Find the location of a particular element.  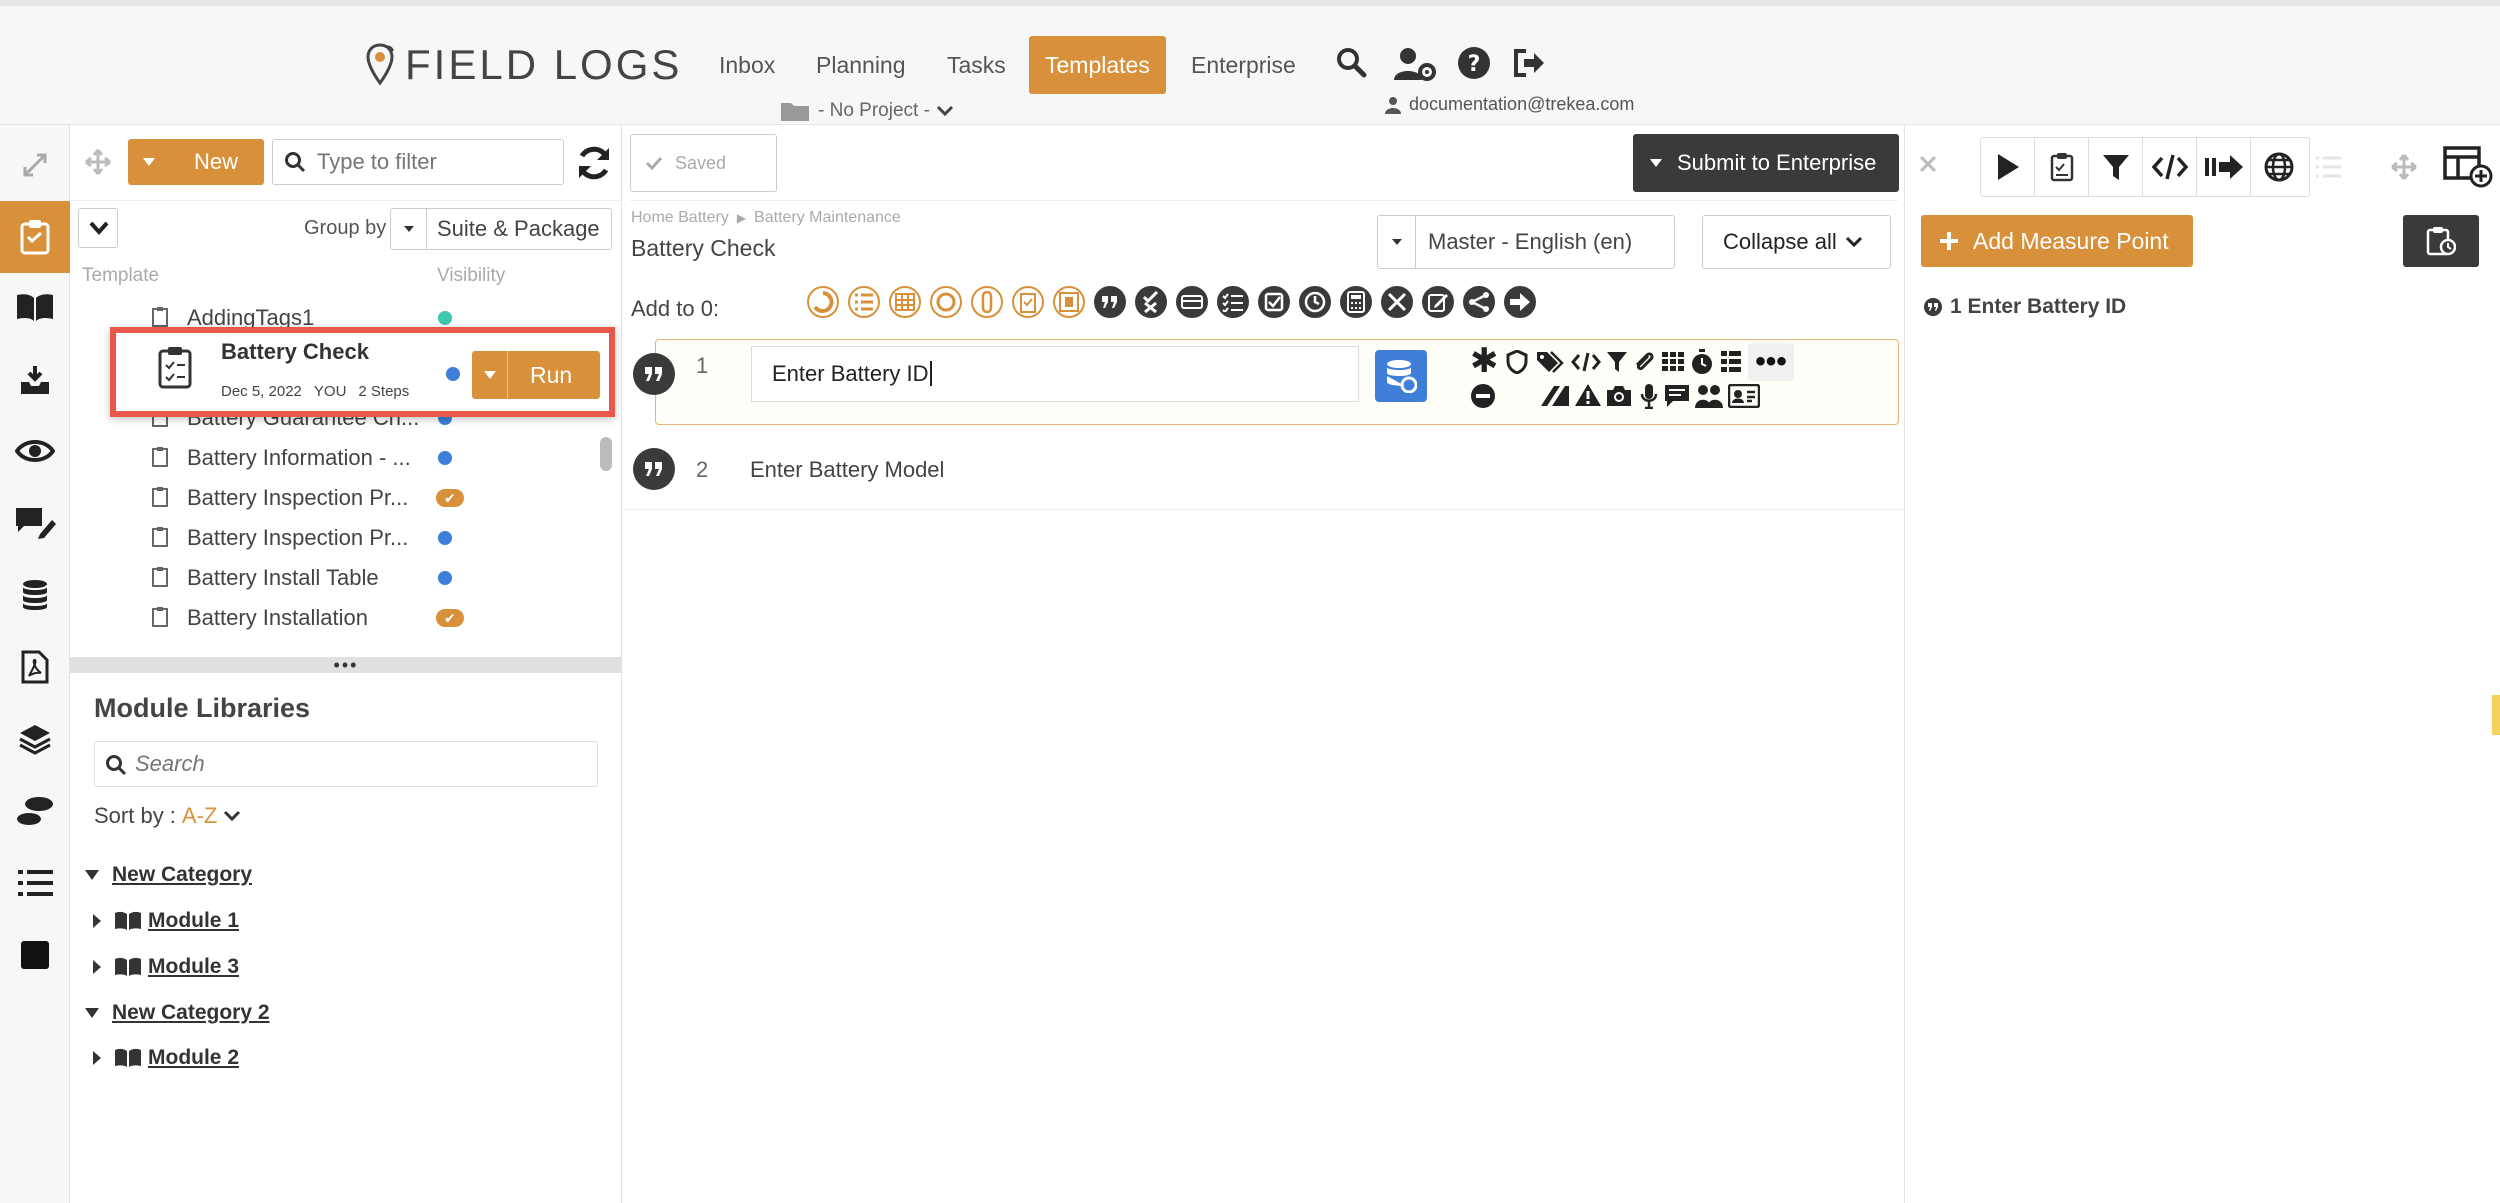

input-box-step-icon is located at coordinates (1192, 302).